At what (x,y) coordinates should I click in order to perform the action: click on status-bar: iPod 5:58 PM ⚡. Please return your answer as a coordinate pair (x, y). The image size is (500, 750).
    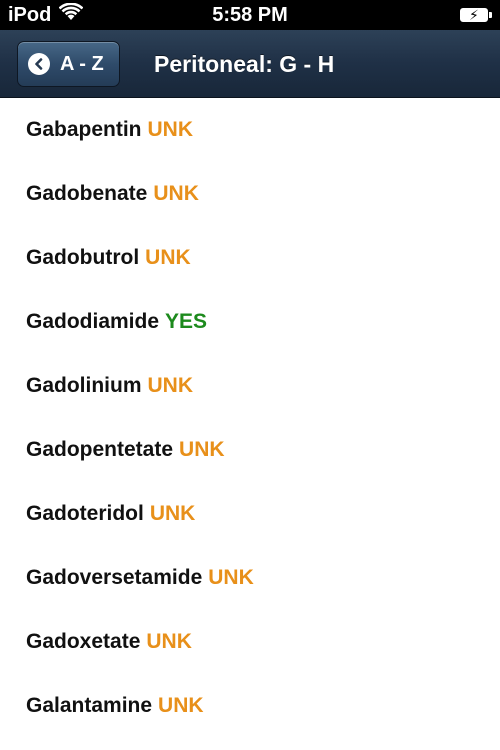
    Looking at the image, I should click on (250, 15).